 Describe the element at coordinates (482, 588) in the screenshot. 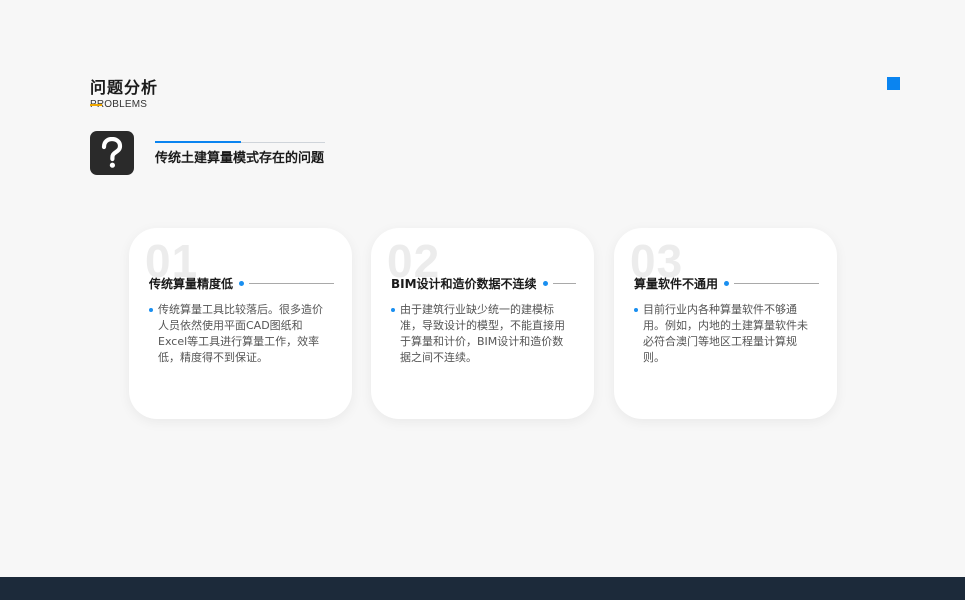

I see `footer-bar` at that location.